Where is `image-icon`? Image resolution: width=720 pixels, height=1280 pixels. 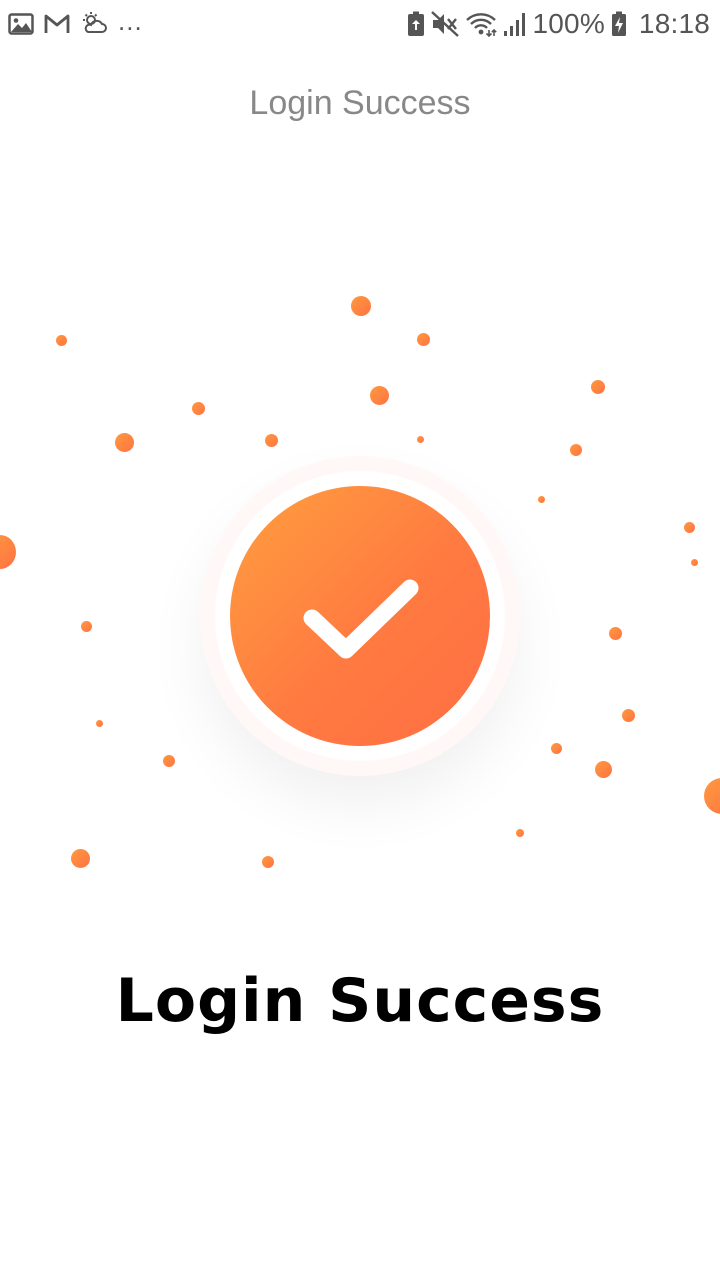 image-icon is located at coordinates (21, 24).